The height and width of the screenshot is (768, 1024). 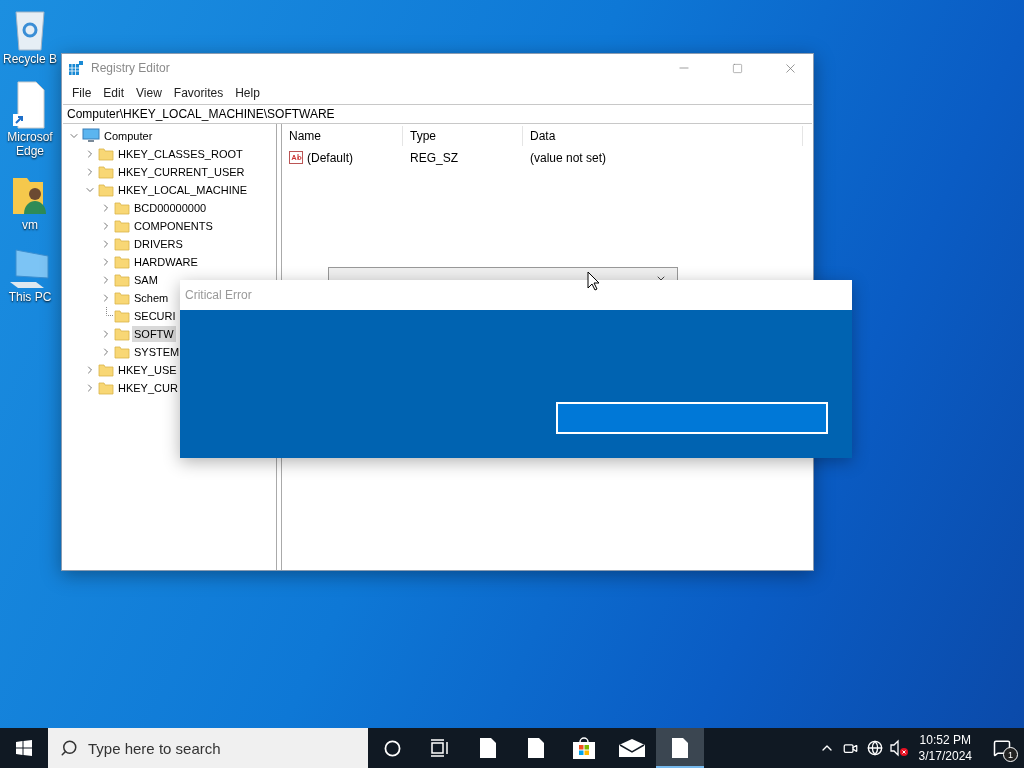 I want to click on tree-item: HKEY_CLASSES_ROOT, so click(x=180, y=154).